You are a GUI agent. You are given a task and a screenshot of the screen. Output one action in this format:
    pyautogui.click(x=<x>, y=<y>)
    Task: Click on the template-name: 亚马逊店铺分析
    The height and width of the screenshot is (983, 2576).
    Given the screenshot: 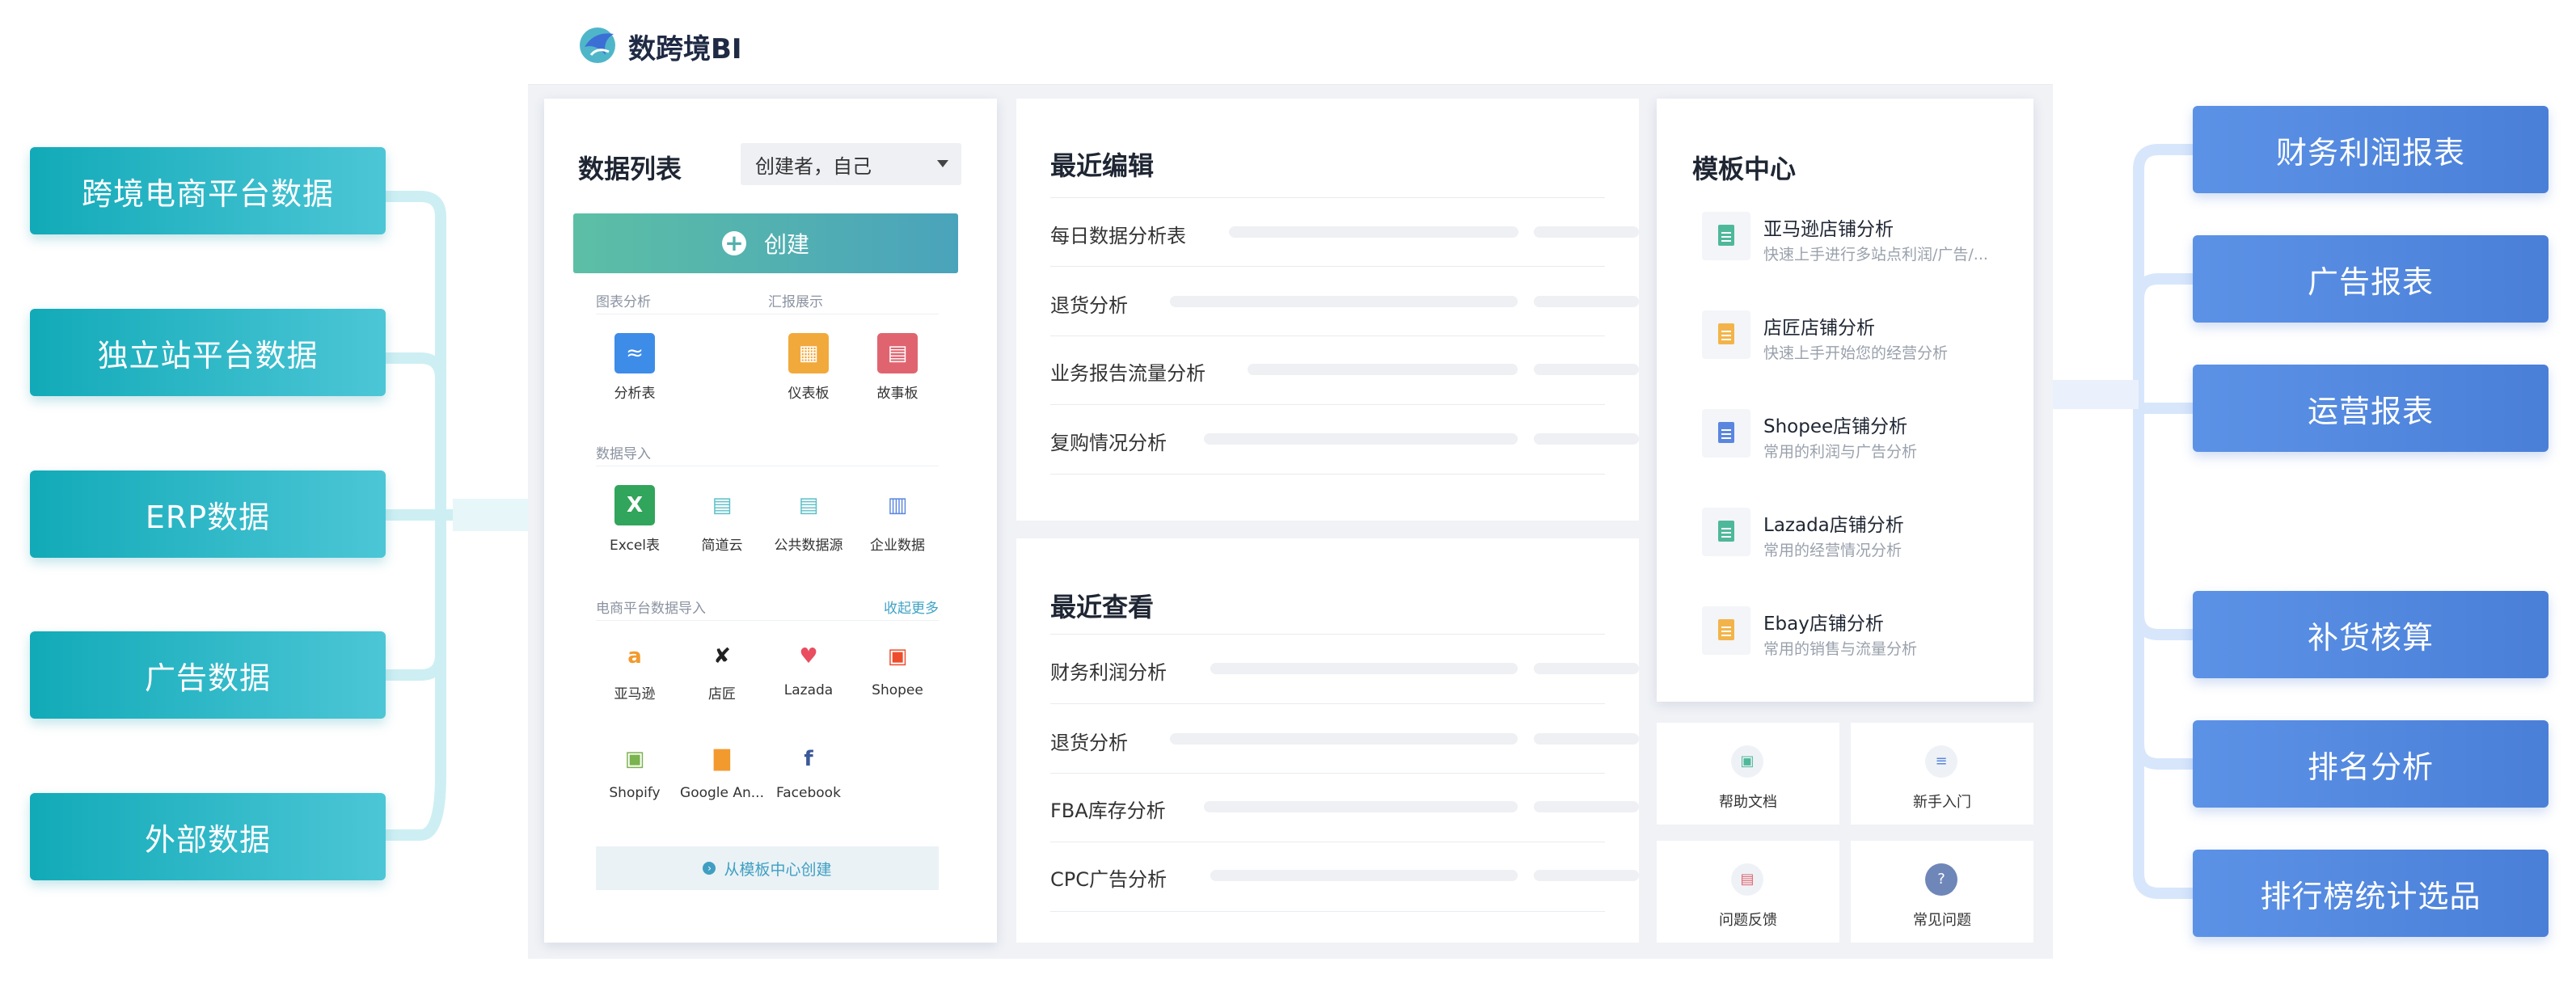 What is the action you would take?
    pyautogui.click(x=1828, y=227)
    